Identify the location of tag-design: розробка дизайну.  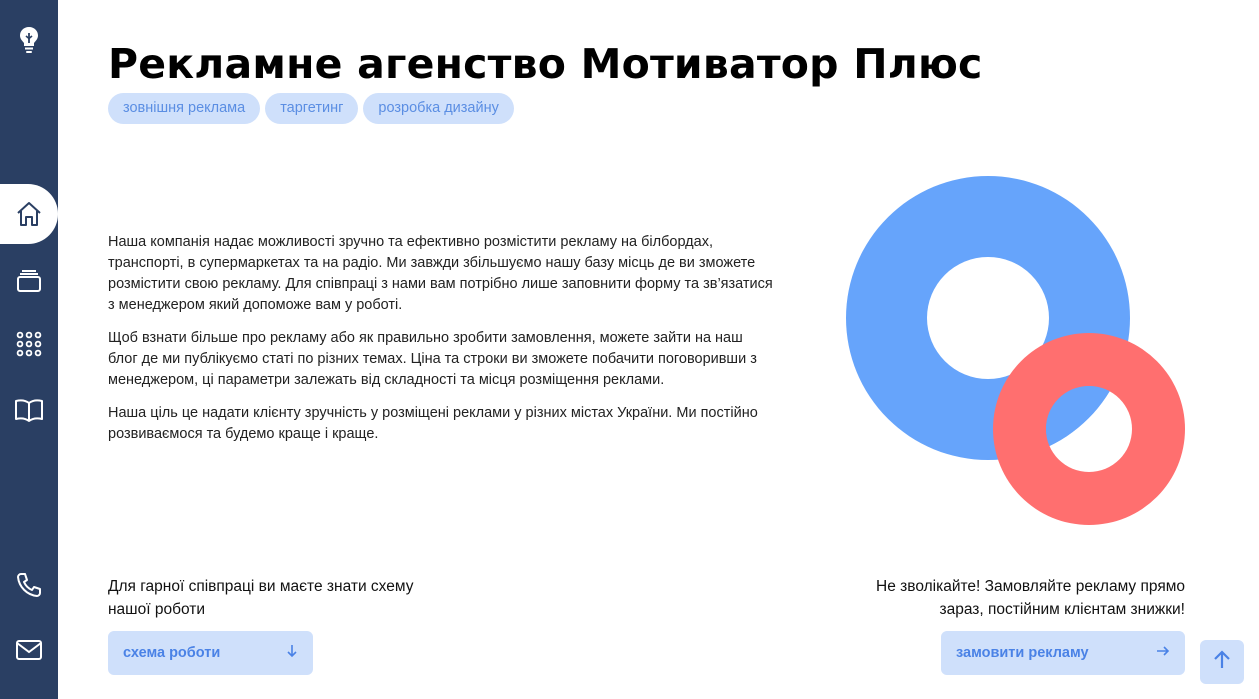
(438, 108).